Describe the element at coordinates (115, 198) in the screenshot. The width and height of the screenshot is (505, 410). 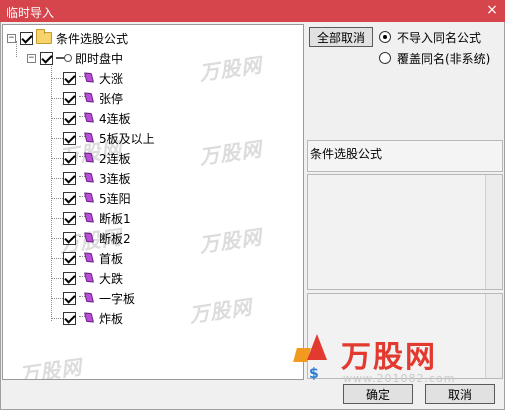
I see `tree-item-label: 5连阳` at that location.